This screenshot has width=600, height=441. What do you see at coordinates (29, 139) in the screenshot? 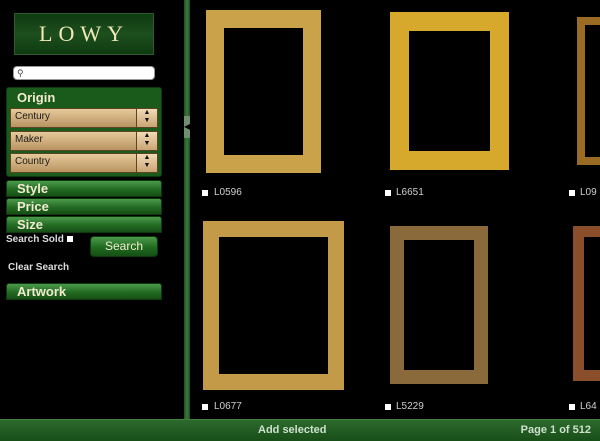
I see `maker-select-label: Maker` at bounding box center [29, 139].